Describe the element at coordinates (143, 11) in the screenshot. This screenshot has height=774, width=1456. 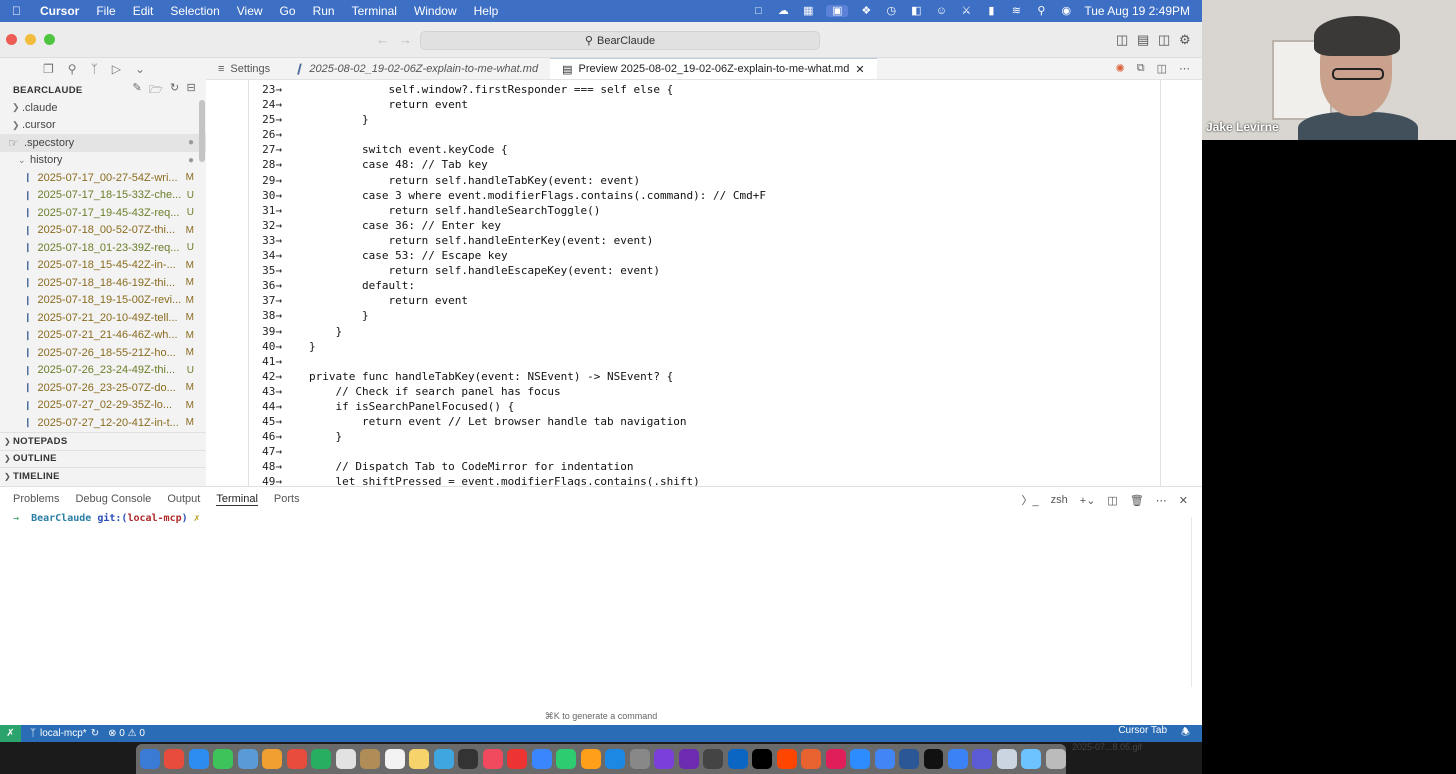
I see `menu-edit: Edit` at that location.